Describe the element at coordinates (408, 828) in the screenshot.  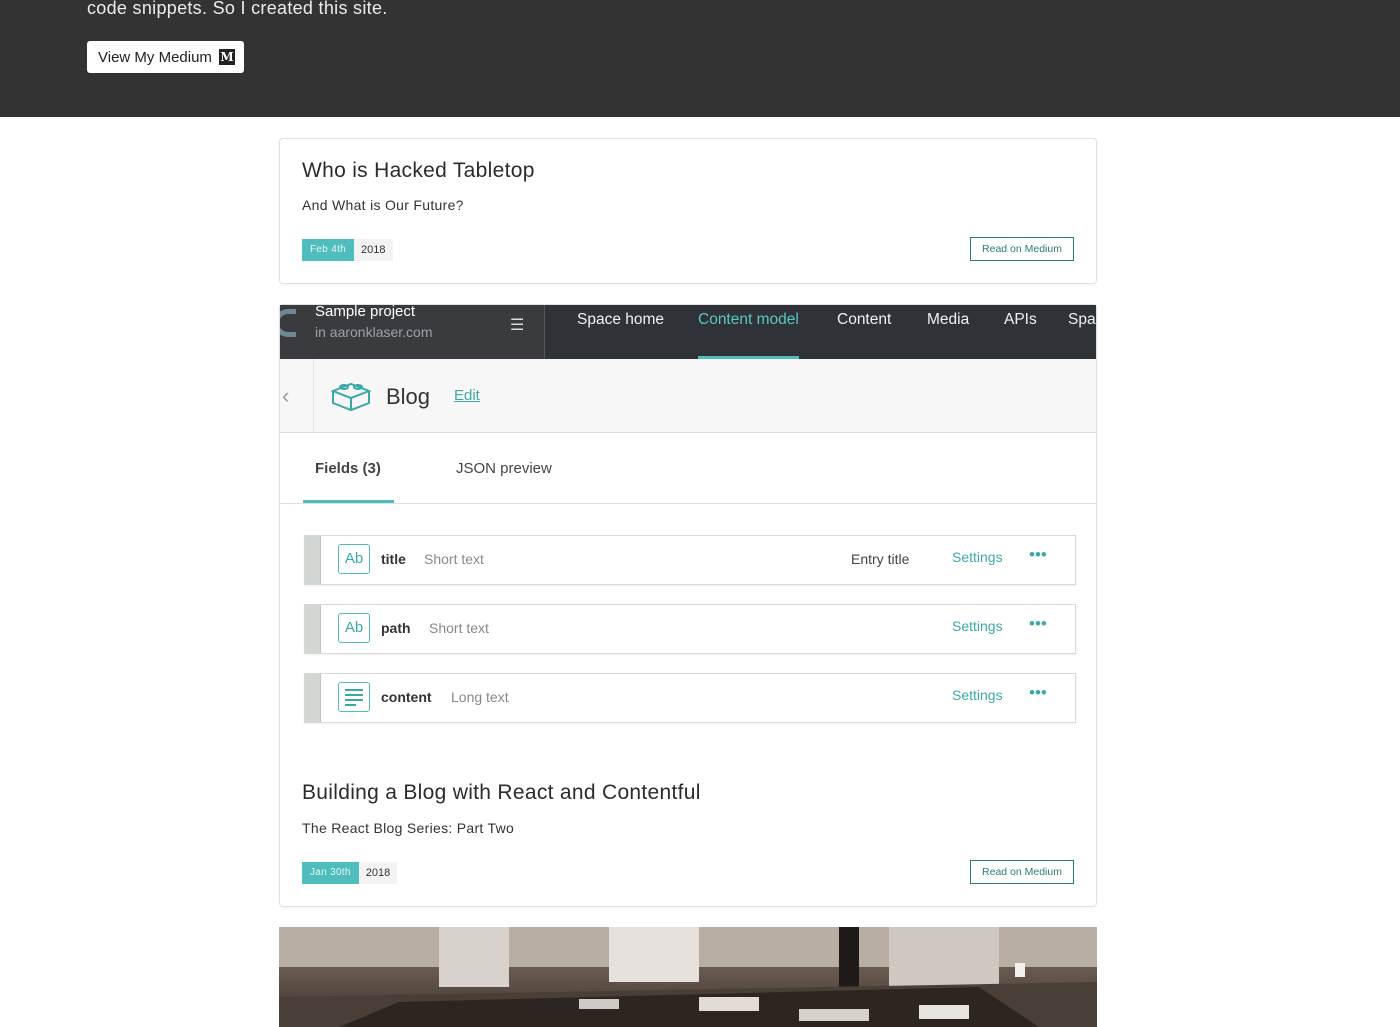
I see `post-subtitle: The React Blog Series: Part Two` at that location.